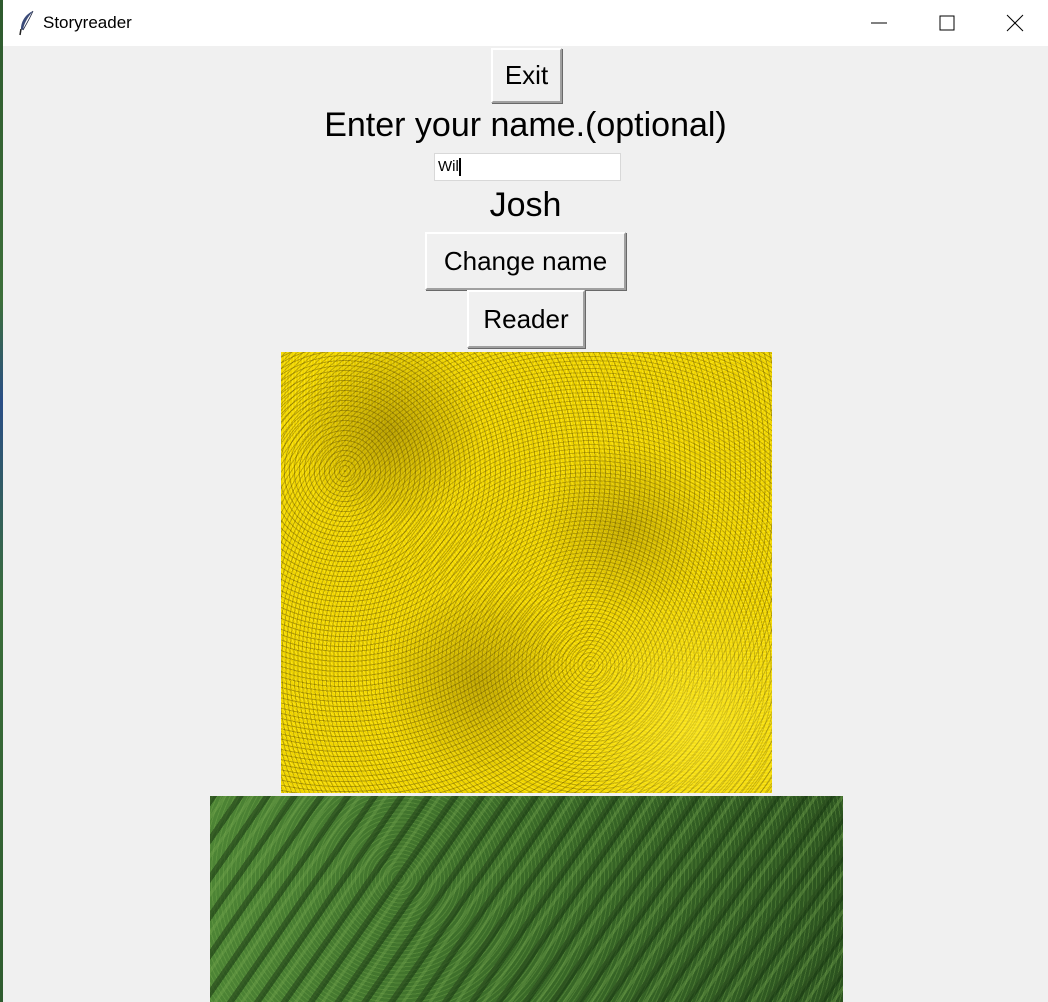 Image resolution: width=1048 pixels, height=1002 pixels. I want to click on feather-icon, so click(27, 23).